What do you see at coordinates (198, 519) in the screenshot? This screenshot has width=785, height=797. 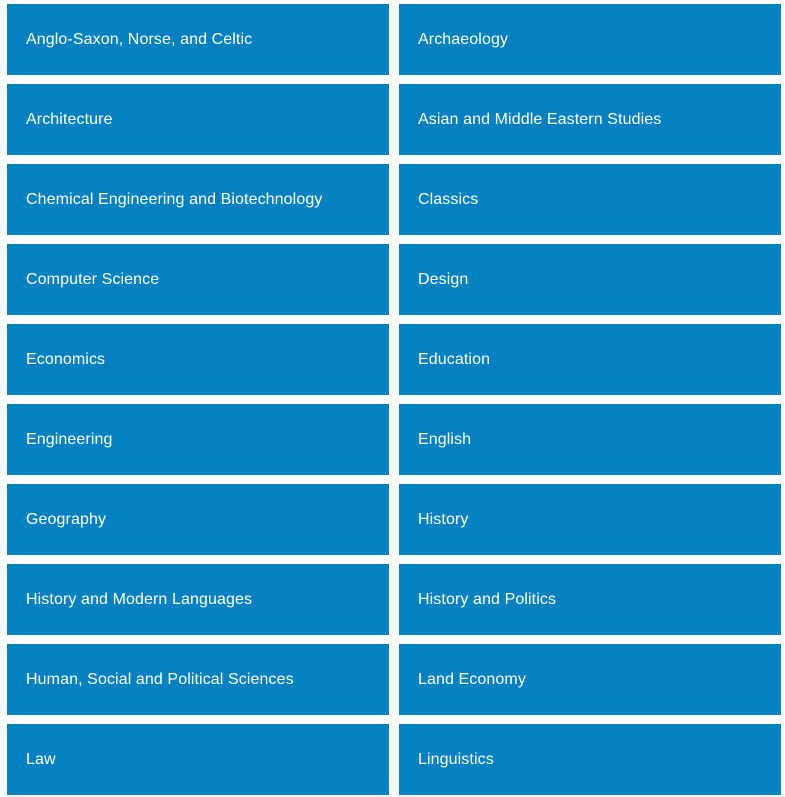 I see `subject-tile: Geography` at bounding box center [198, 519].